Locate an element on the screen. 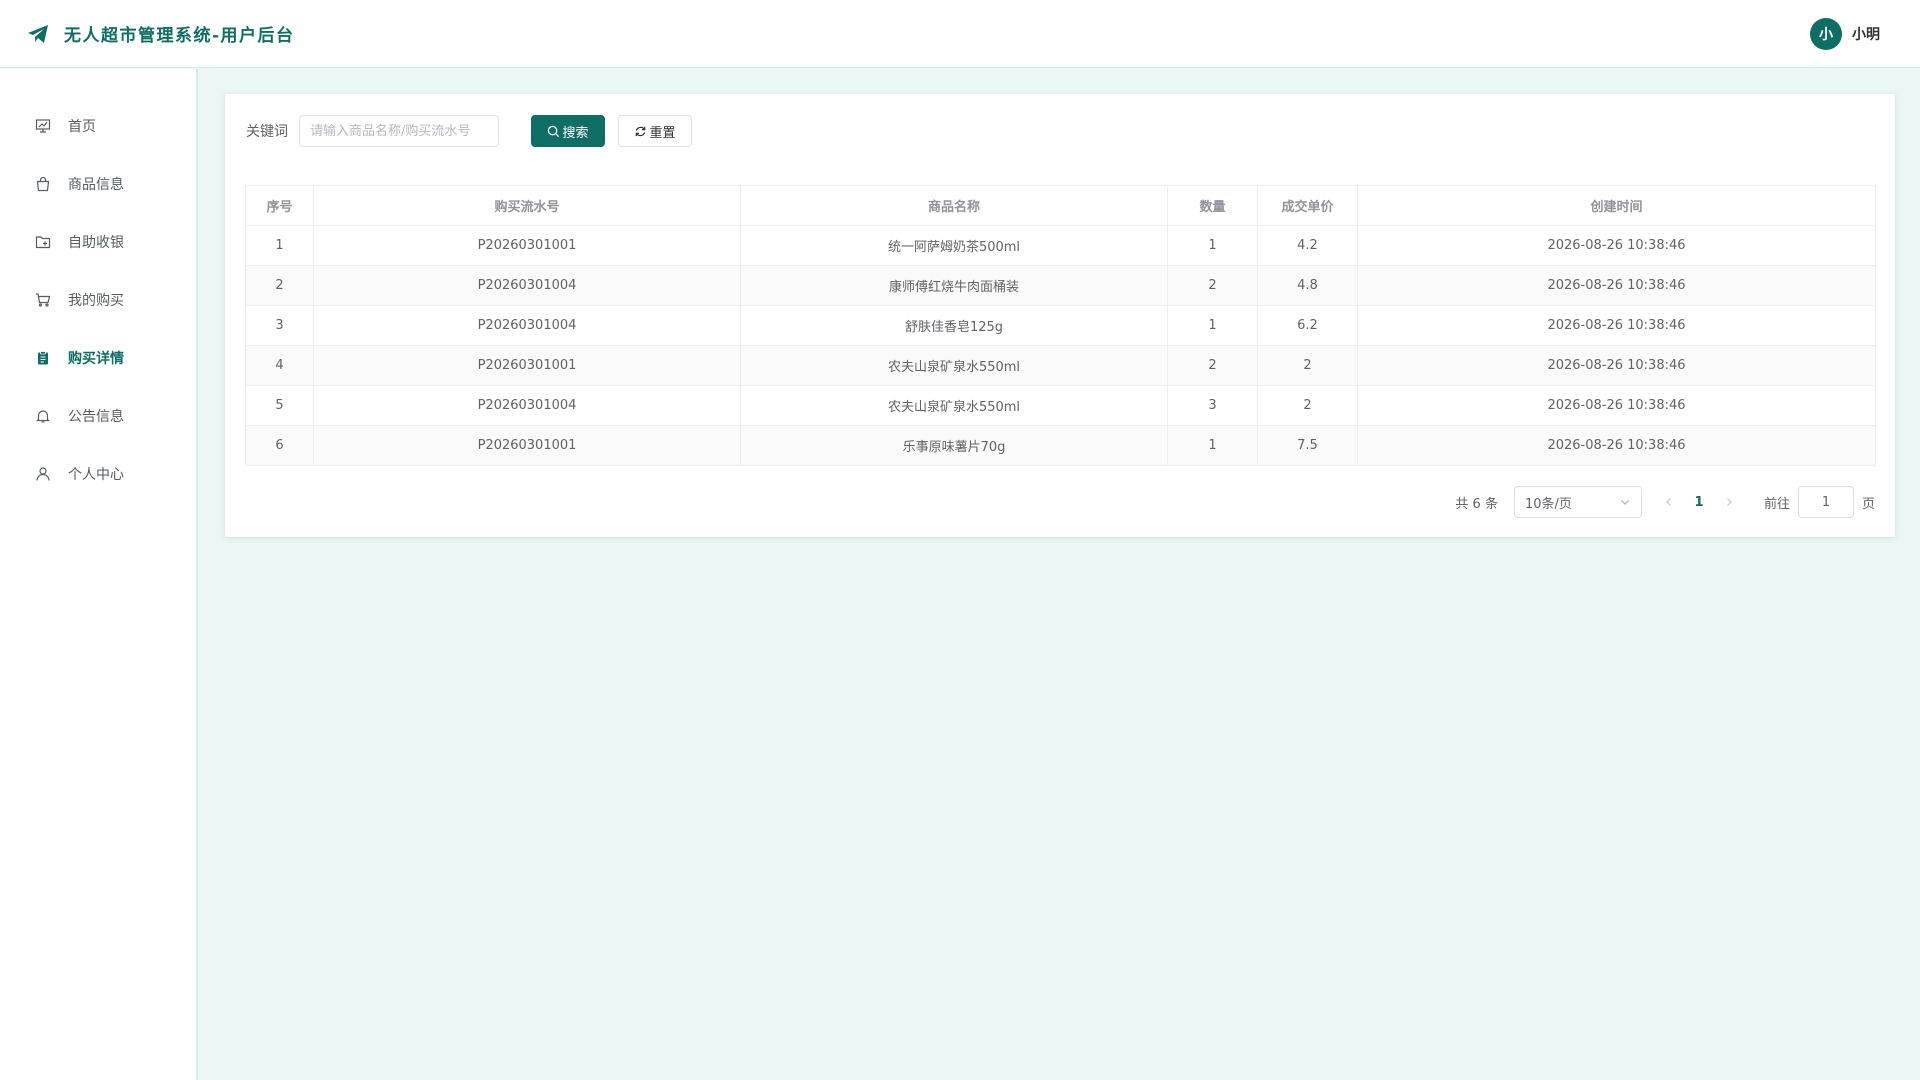 The width and height of the screenshot is (1920, 1080). top-header: 无人超市管理系统-用户后台 小 小明 is located at coordinates (960, 34).